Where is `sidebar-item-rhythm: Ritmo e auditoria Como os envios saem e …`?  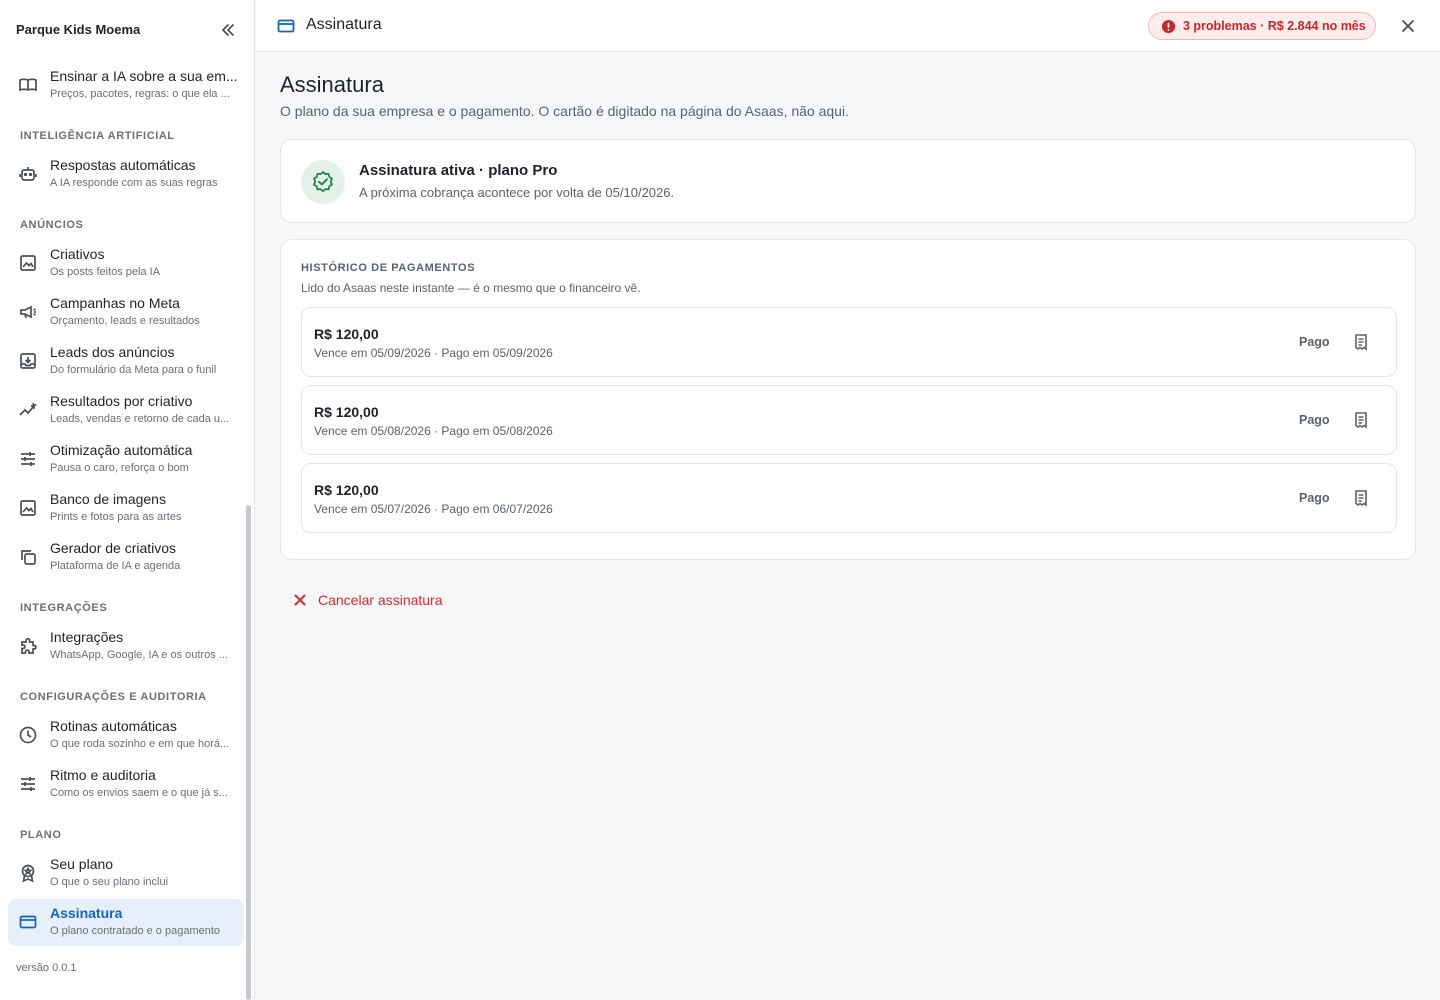 sidebar-item-rhythm: Ritmo e auditoria Como os envios saem e … is located at coordinates (126, 784).